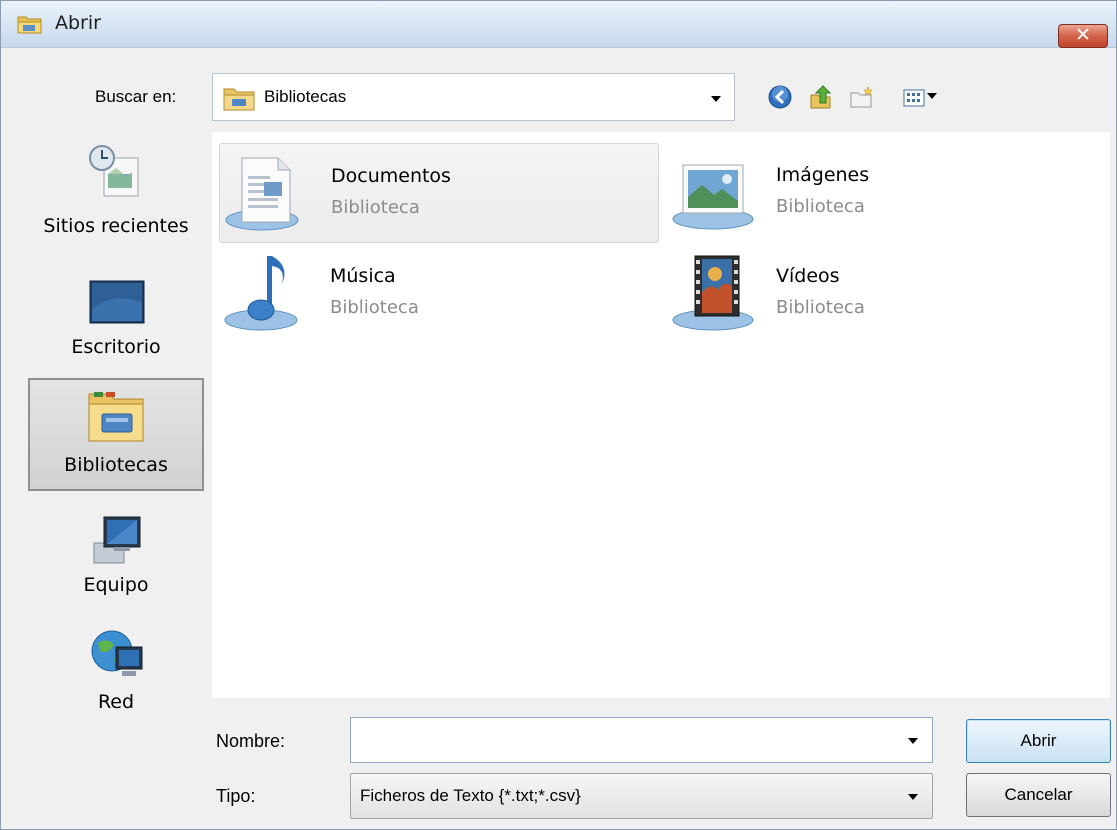  Describe the element at coordinates (251, 741) in the screenshot. I see `filename-label: Nombre:` at that location.